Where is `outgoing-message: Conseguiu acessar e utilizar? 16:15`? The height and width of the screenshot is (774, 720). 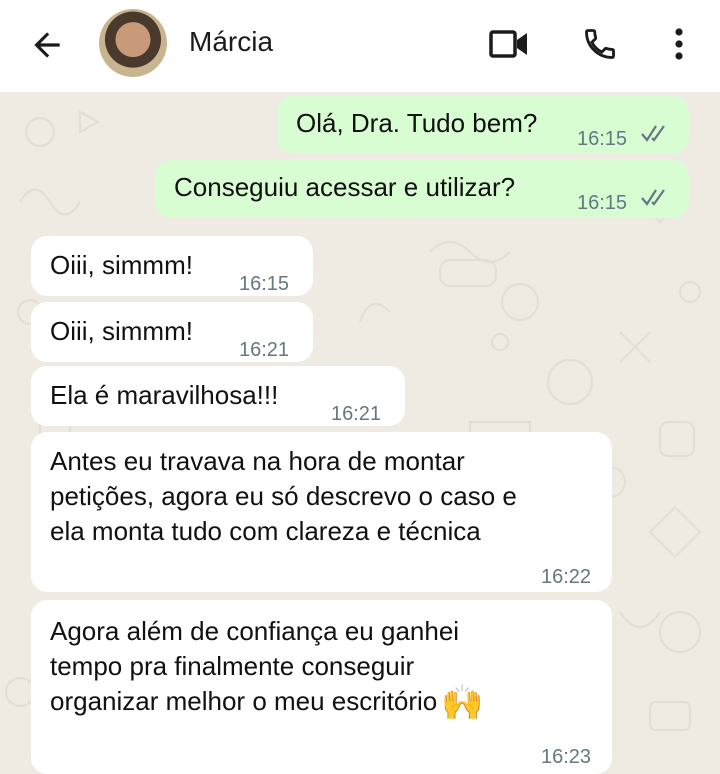
outgoing-message: Conseguiu acessar e utilizar? 16:15 is located at coordinates (422, 189).